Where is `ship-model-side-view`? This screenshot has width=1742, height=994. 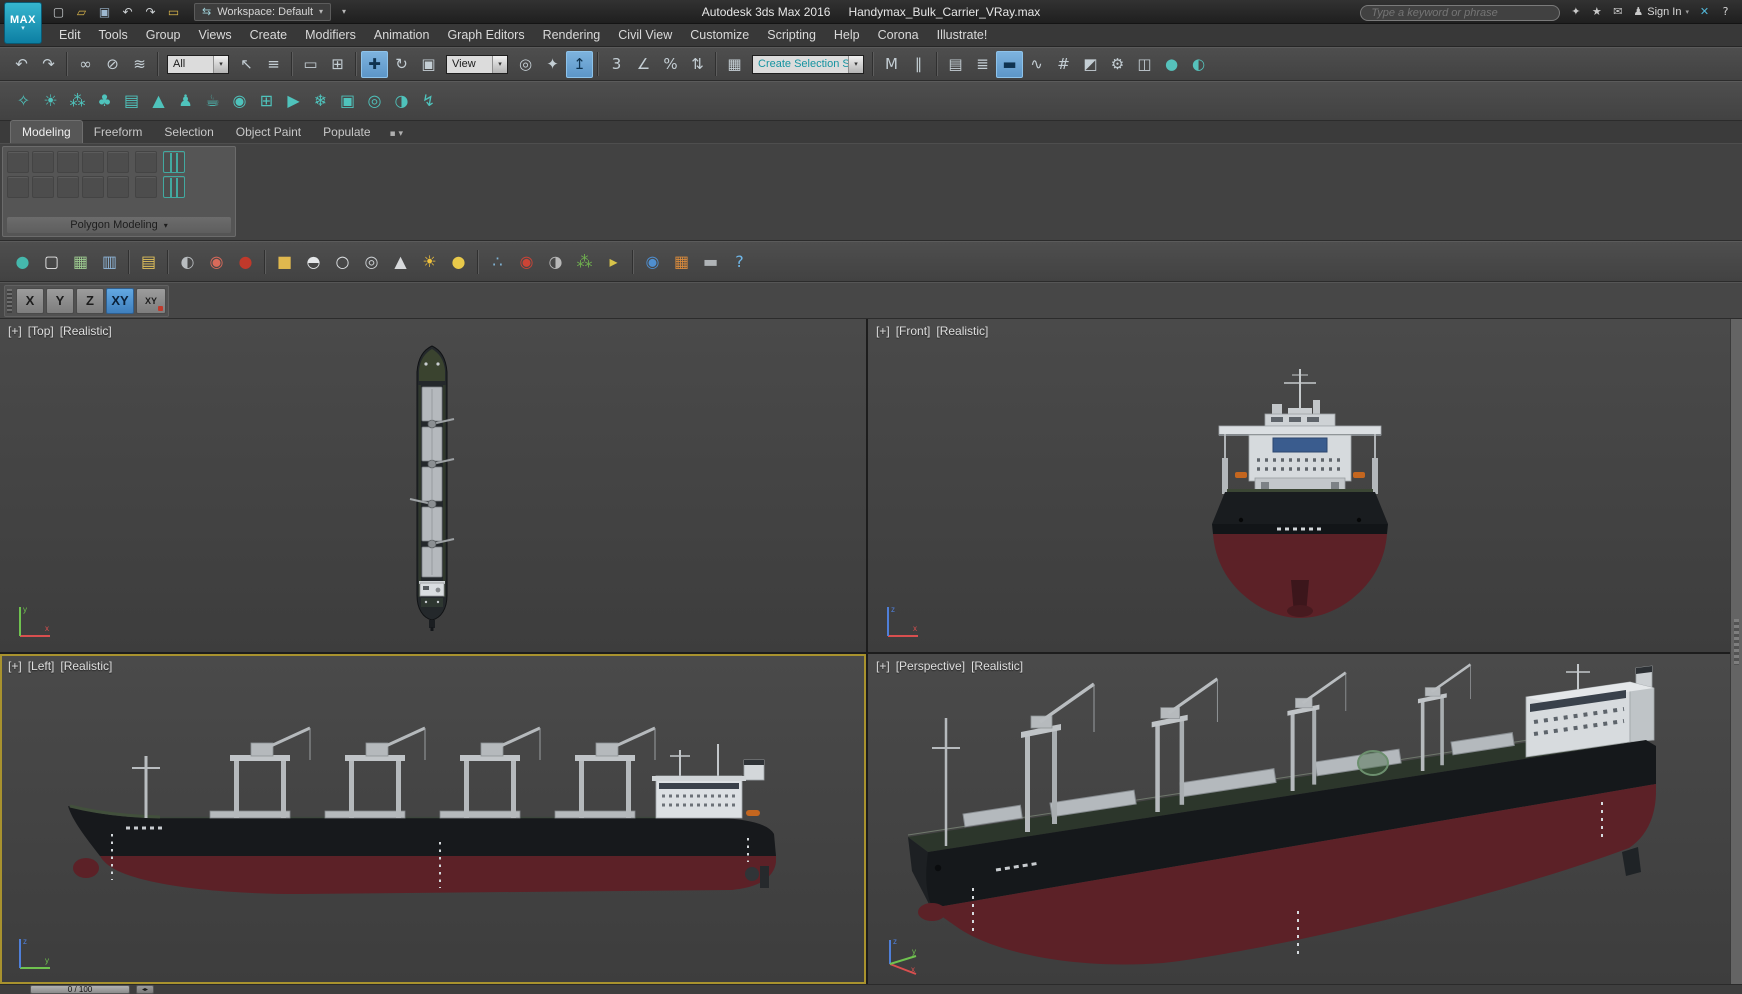 ship-model-side-view is located at coordinates (432, 818).